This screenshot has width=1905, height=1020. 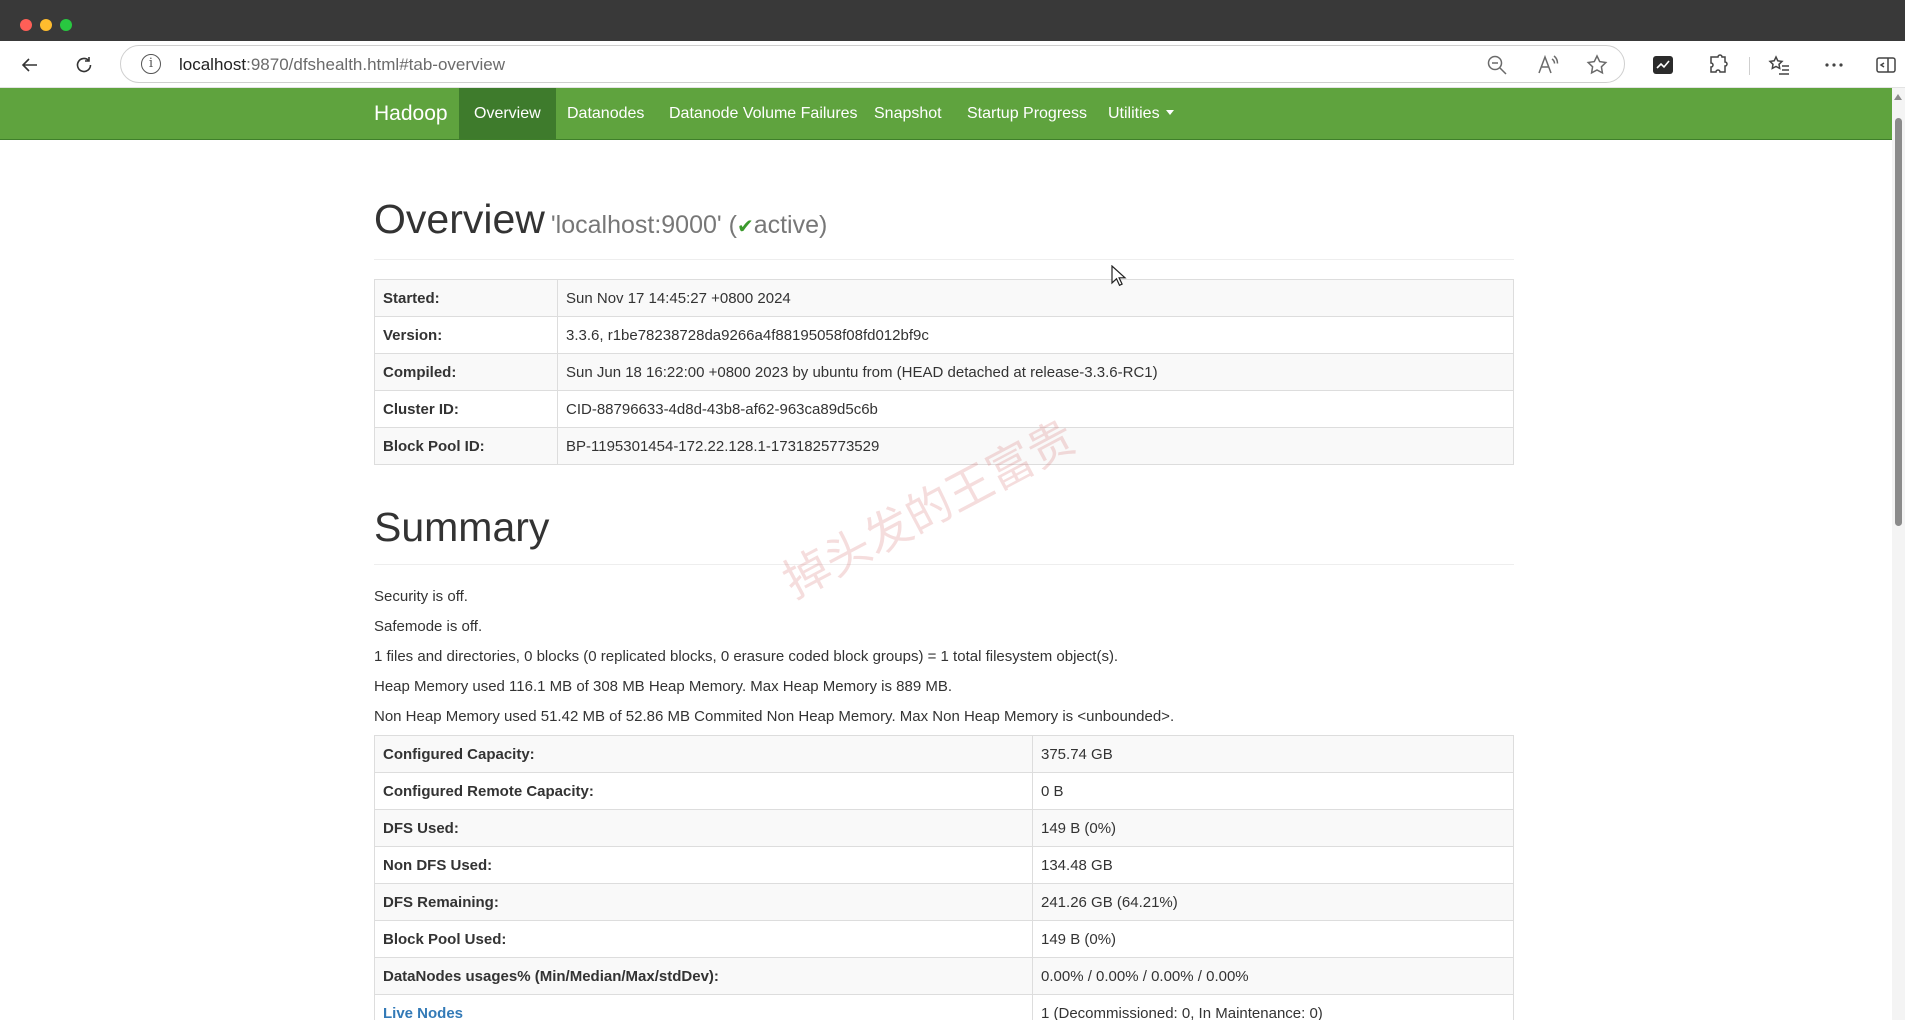 I want to click on refresh-icon, so click(x=84, y=65).